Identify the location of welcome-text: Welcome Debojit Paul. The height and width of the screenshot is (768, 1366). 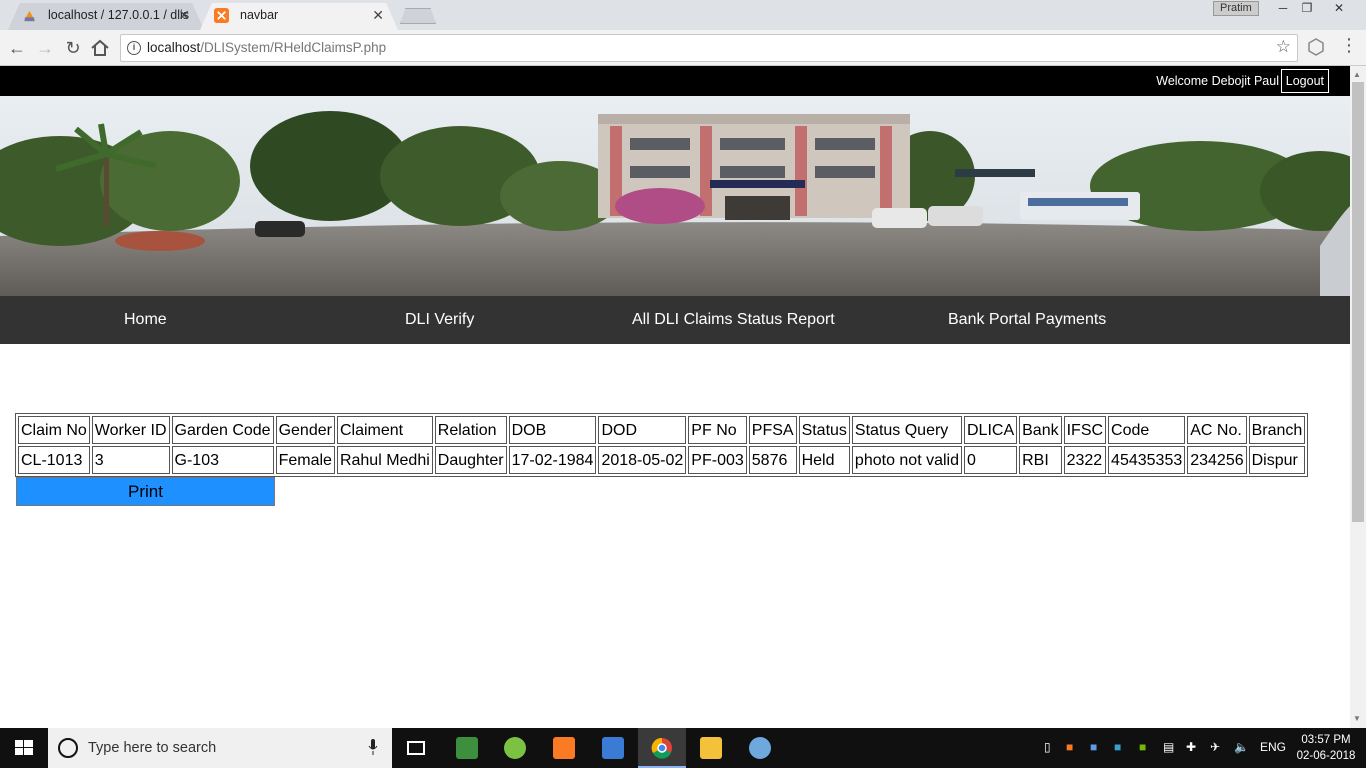
(1217, 81).